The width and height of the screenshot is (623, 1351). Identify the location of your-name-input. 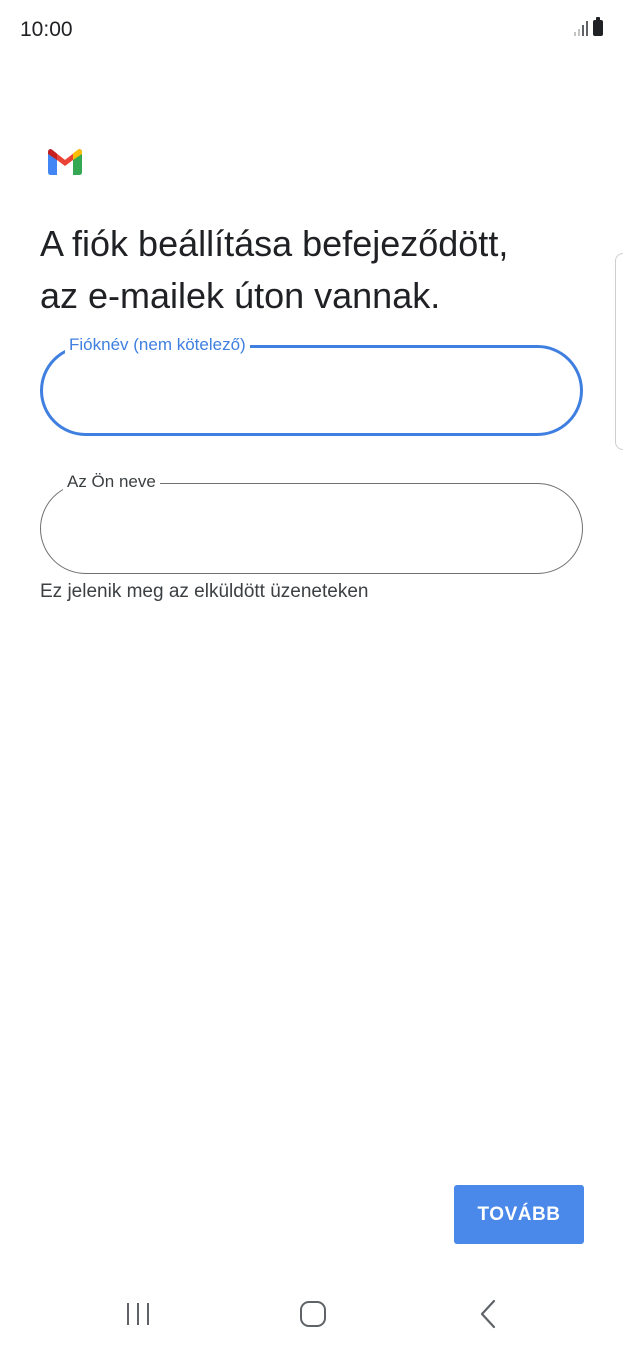
(311, 528).